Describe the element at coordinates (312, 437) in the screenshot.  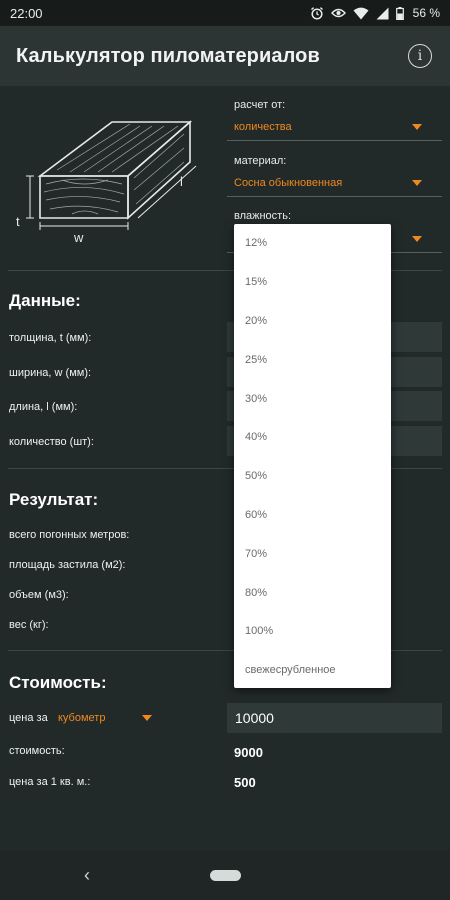
I see `moisture-option: 40%` at that location.